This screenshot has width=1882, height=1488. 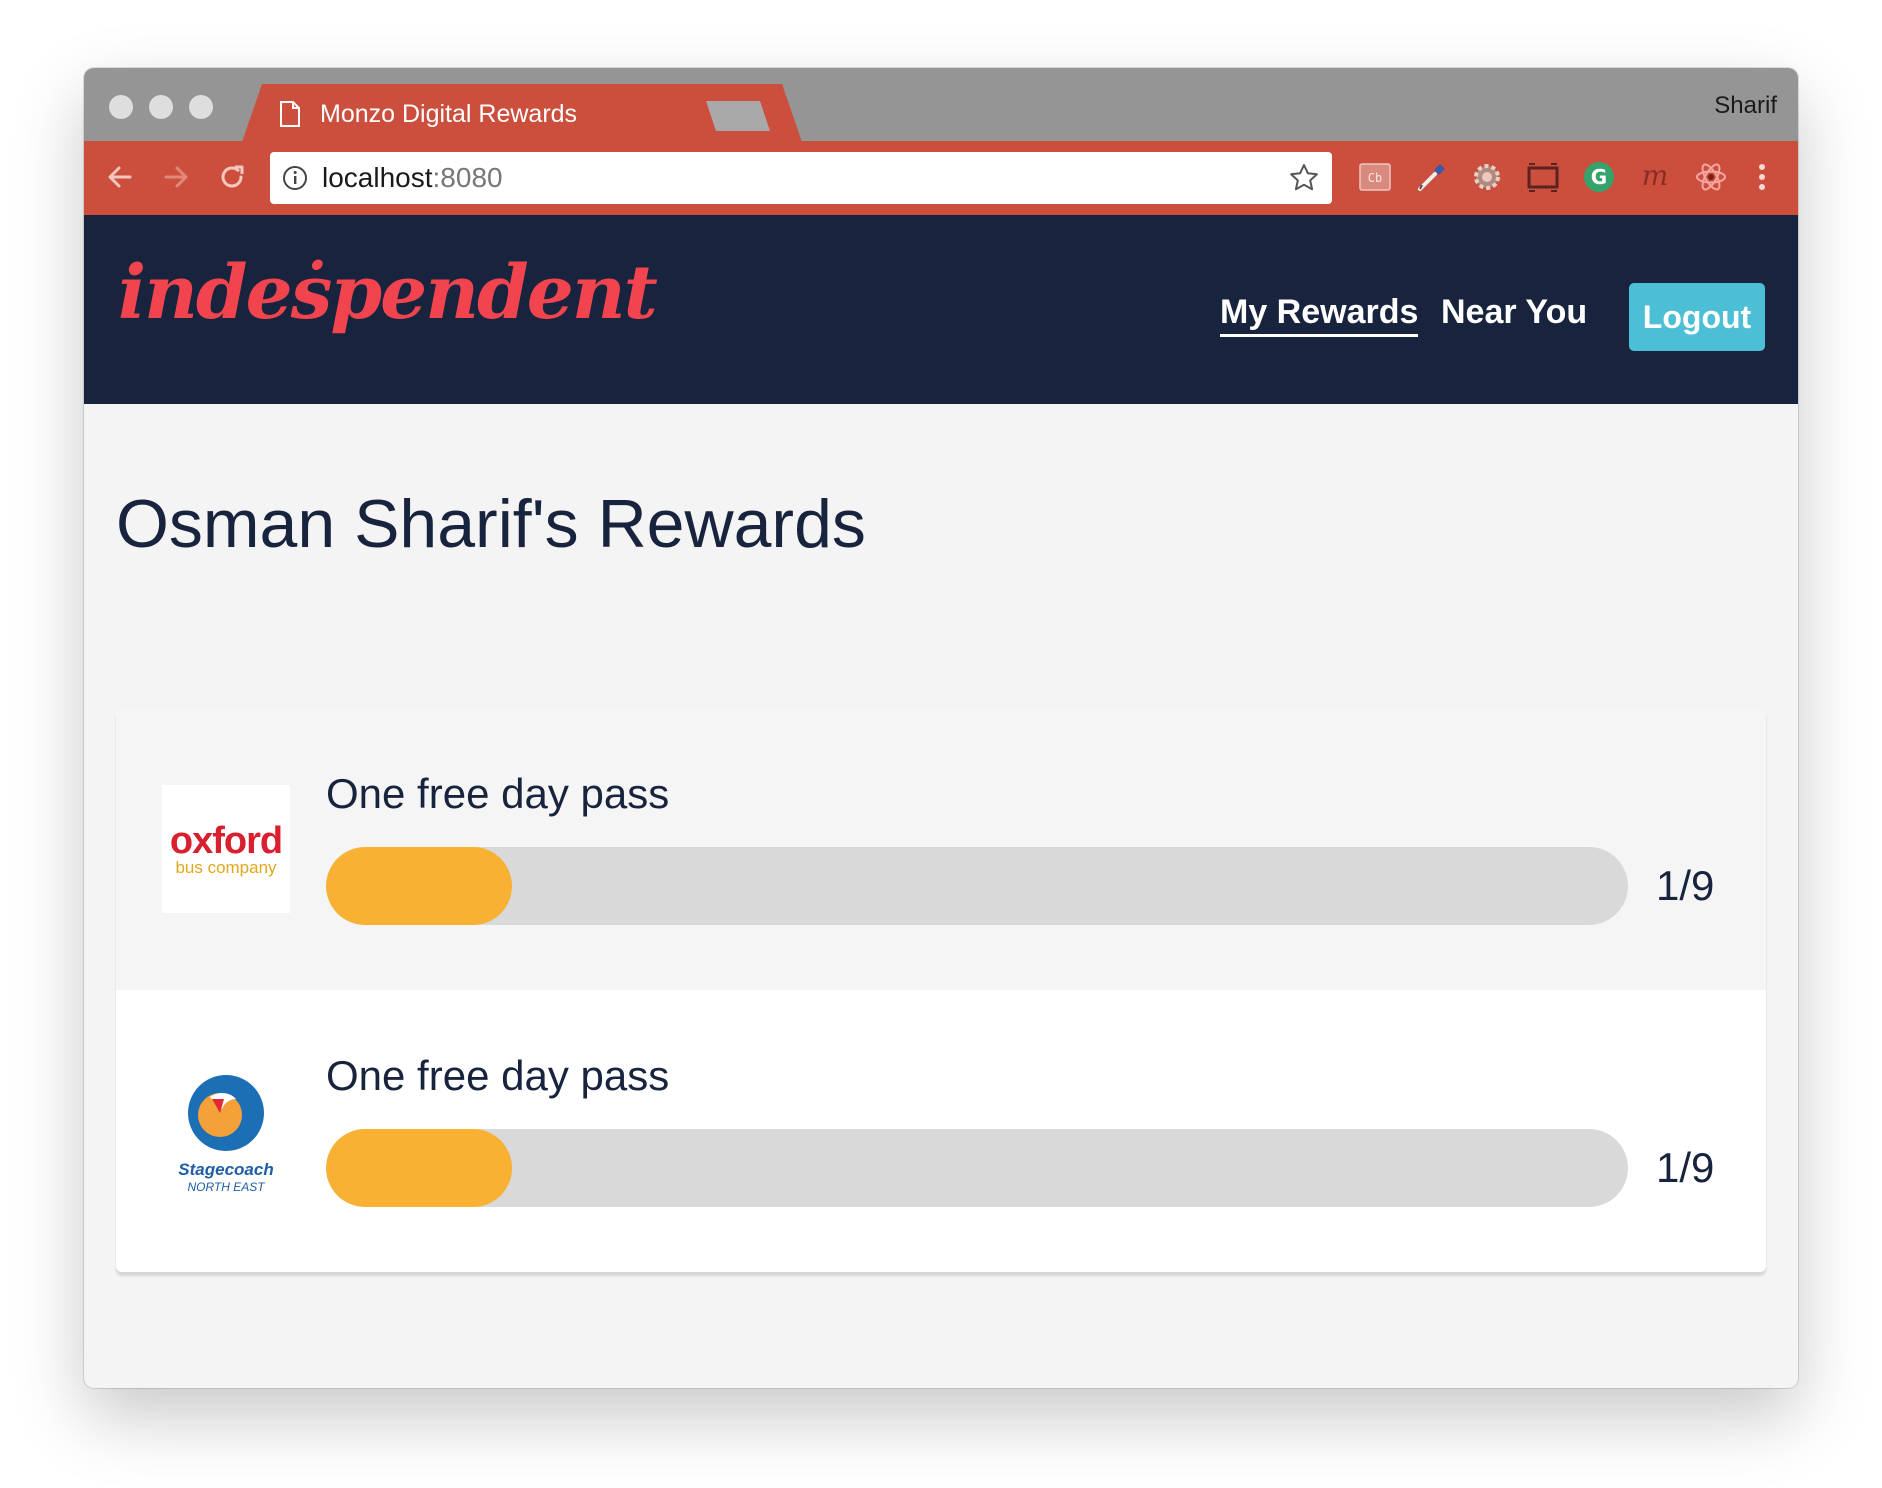 I want to click on svg-text: Cb, so click(x=1375, y=178).